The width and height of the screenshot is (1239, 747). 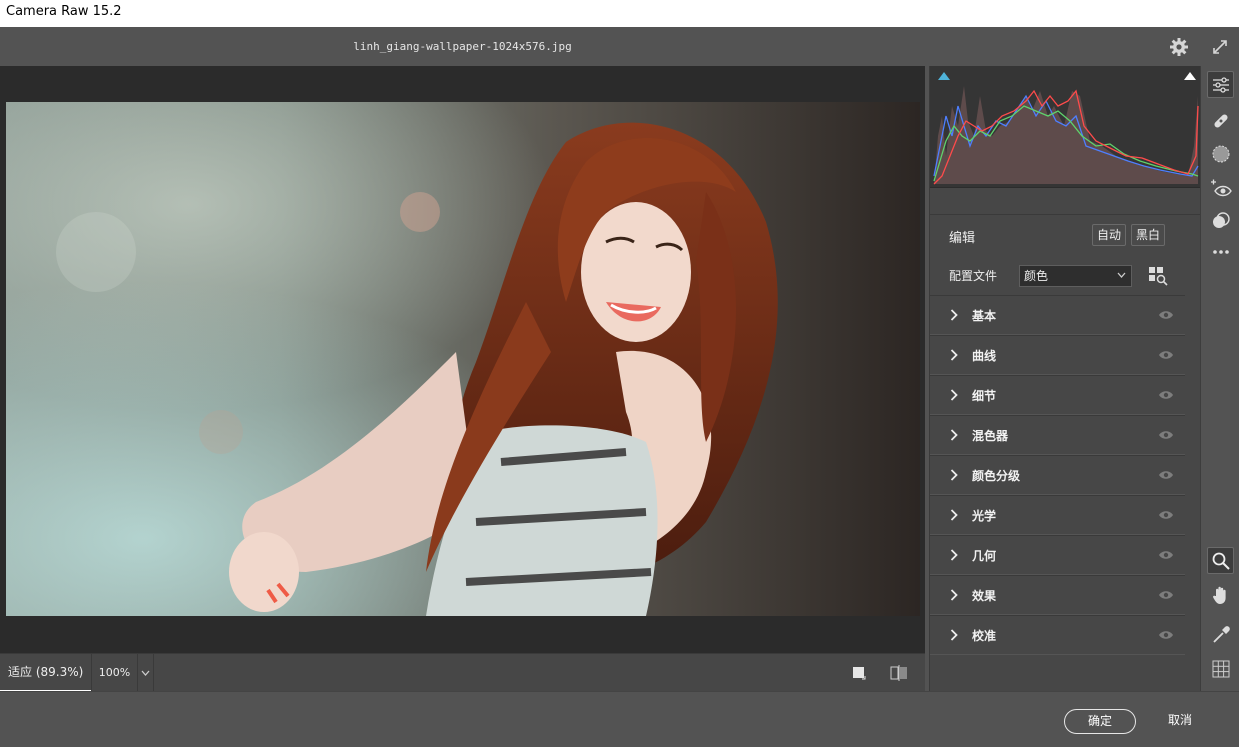 What do you see at coordinates (114, 673) in the screenshot?
I see `zoom-100-button: 100%` at bounding box center [114, 673].